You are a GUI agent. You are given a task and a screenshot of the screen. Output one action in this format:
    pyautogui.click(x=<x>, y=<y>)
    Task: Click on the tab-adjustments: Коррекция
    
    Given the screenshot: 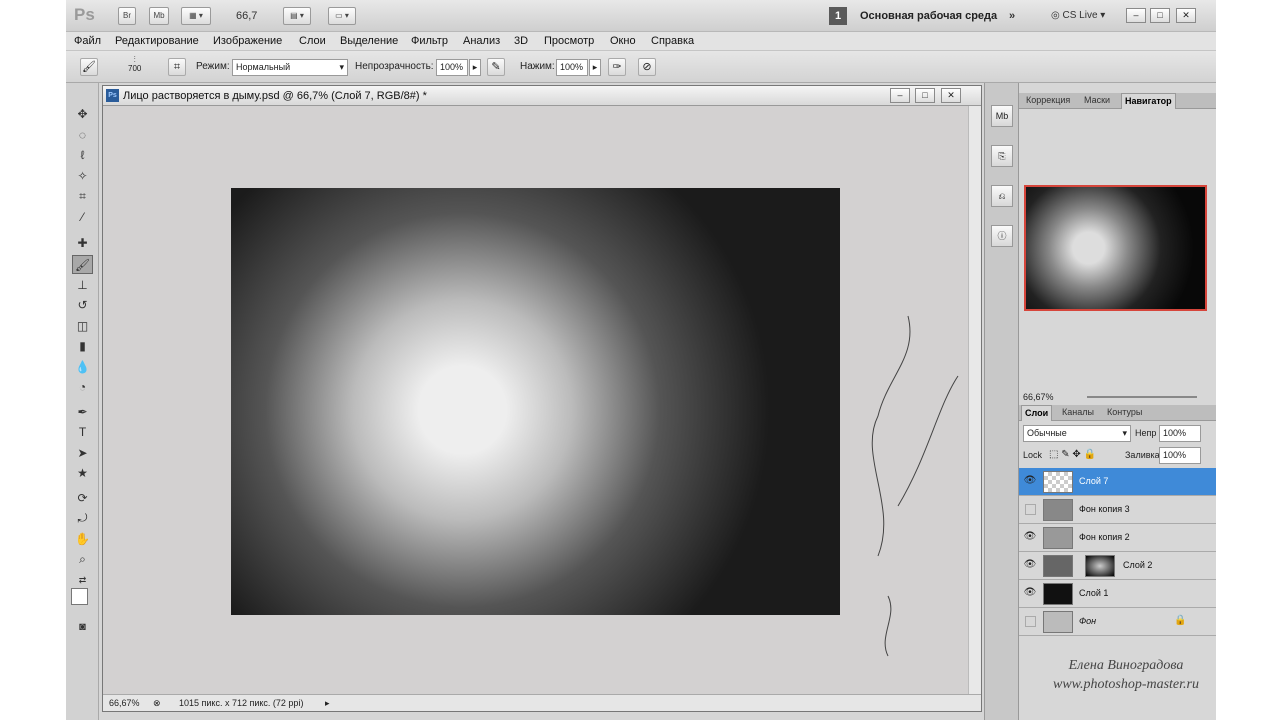 What is the action you would take?
    pyautogui.click(x=1048, y=100)
    